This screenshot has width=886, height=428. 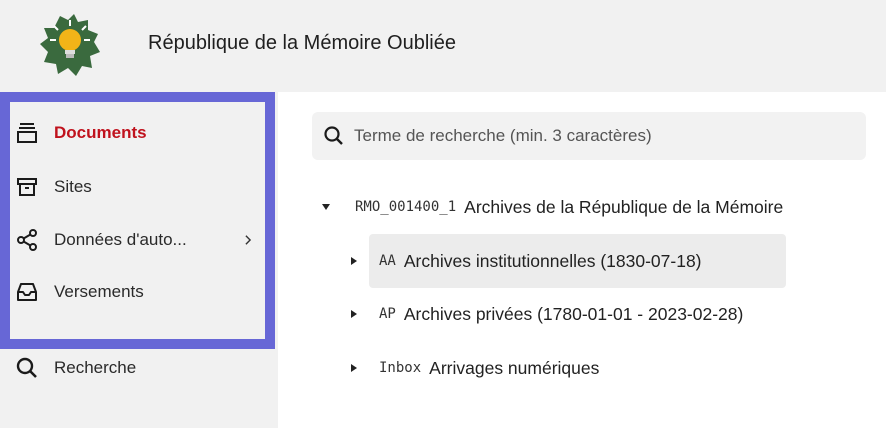 What do you see at coordinates (387, 261) in the screenshot?
I see `node-code: AA` at bounding box center [387, 261].